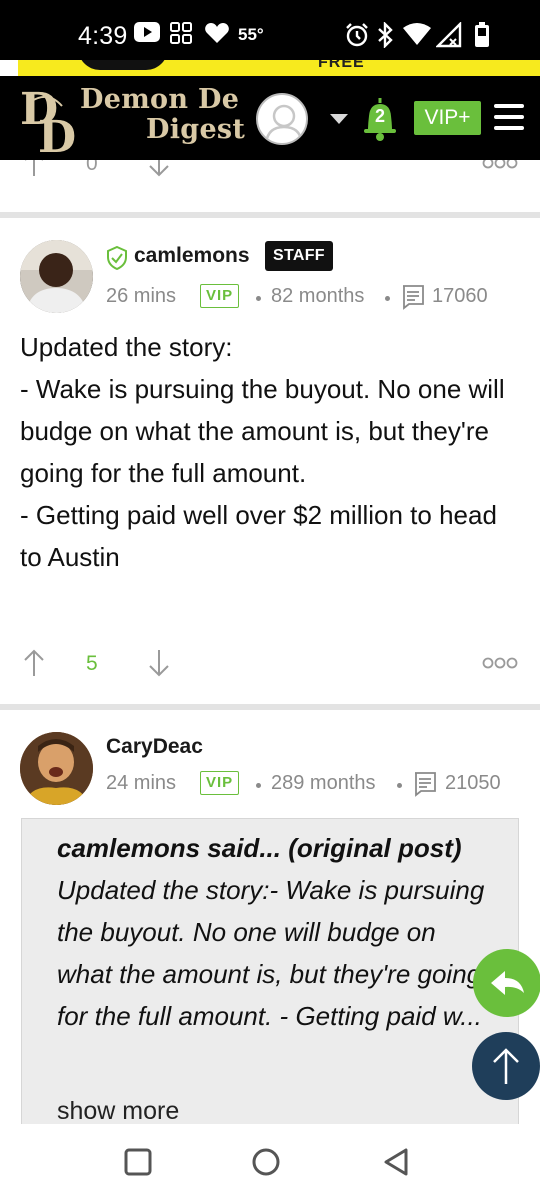 This screenshot has height=1200, width=540. I want to click on reply-arrow-icon, so click(507, 983).